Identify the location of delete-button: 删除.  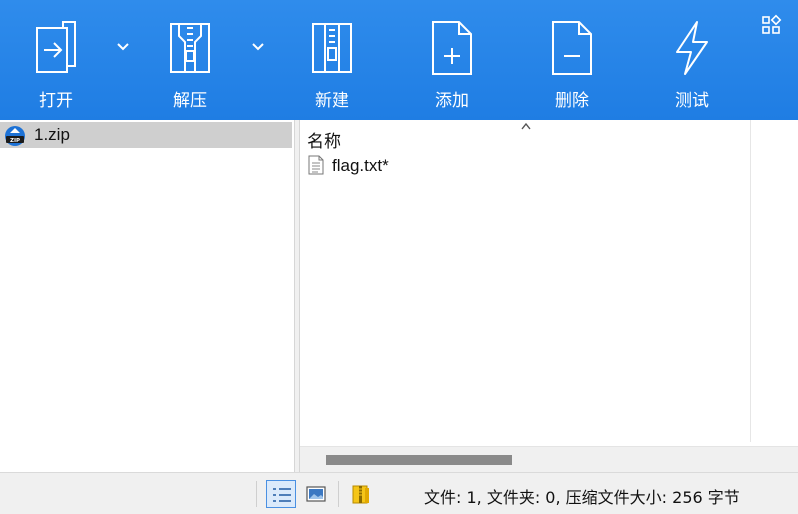
(572, 60).